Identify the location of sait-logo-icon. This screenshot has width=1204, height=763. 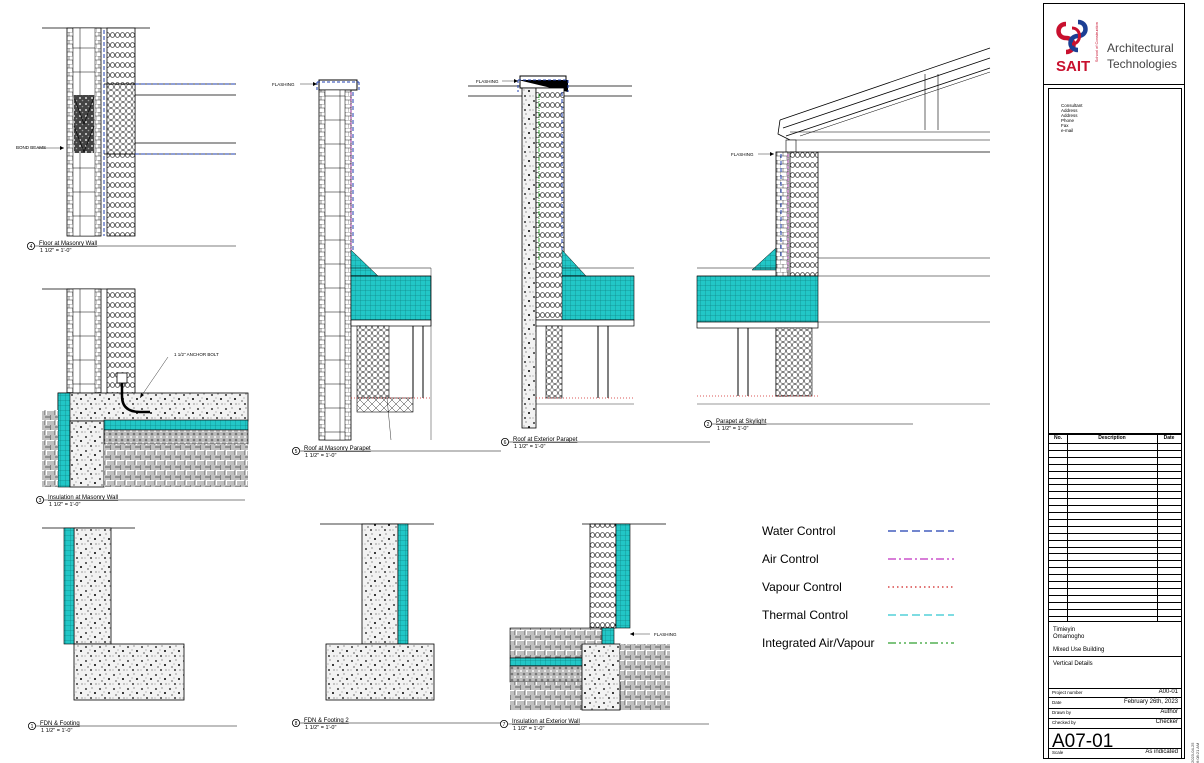
(1072, 37).